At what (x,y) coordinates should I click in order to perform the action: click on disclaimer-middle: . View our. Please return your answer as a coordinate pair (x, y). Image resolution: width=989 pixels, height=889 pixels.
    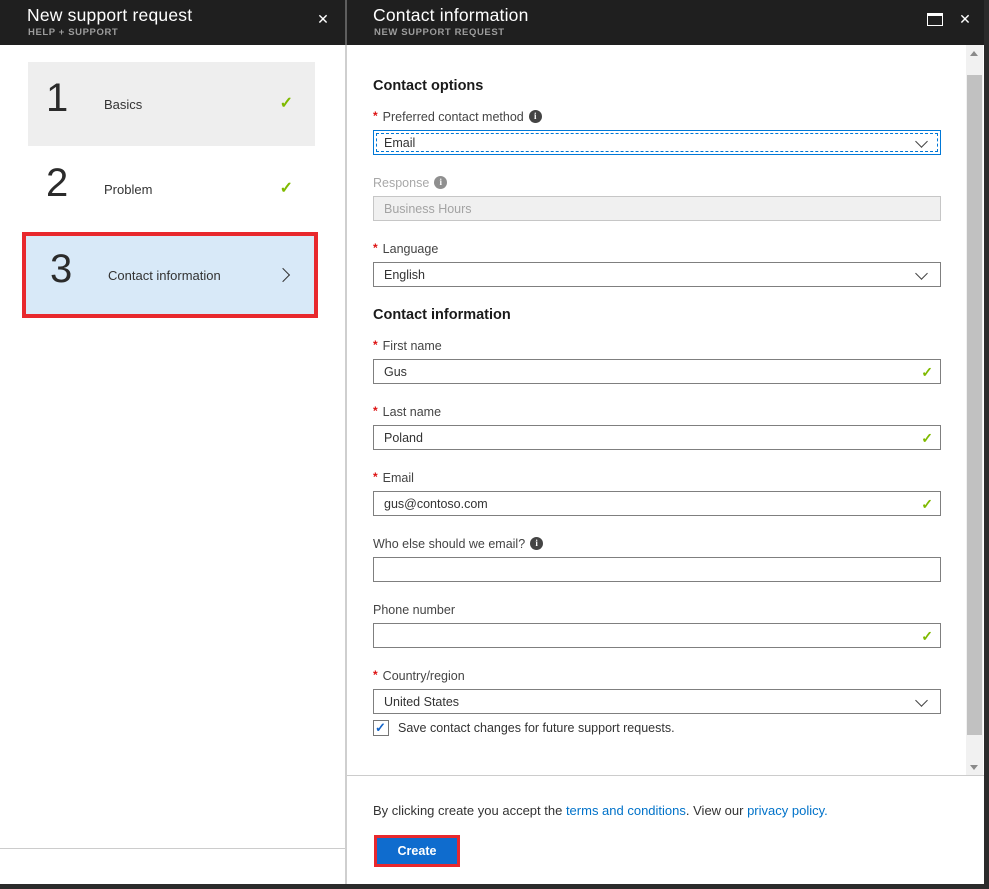
    Looking at the image, I should click on (716, 810).